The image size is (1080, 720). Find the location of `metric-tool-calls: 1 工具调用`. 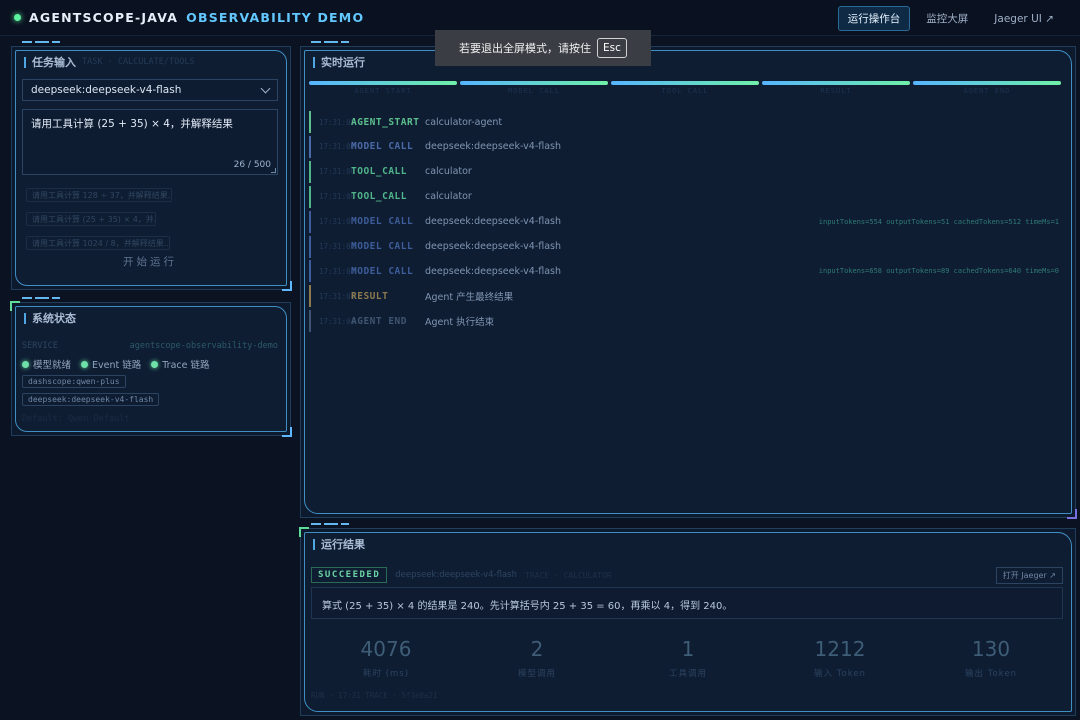

metric-tool-calls: 1 工具调用 is located at coordinates (687, 658).